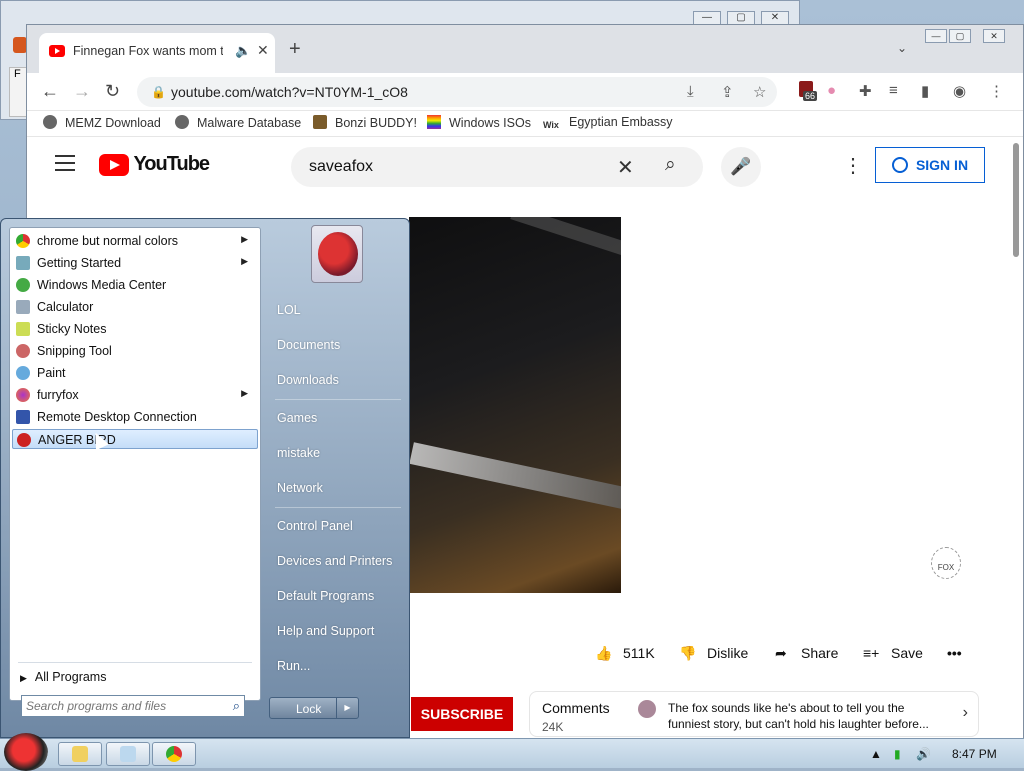 The width and height of the screenshot is (1024, 771). Describe the element at coordinates (135, 307) in the screenshot. I see `program-calculator: Calculator` at that location.